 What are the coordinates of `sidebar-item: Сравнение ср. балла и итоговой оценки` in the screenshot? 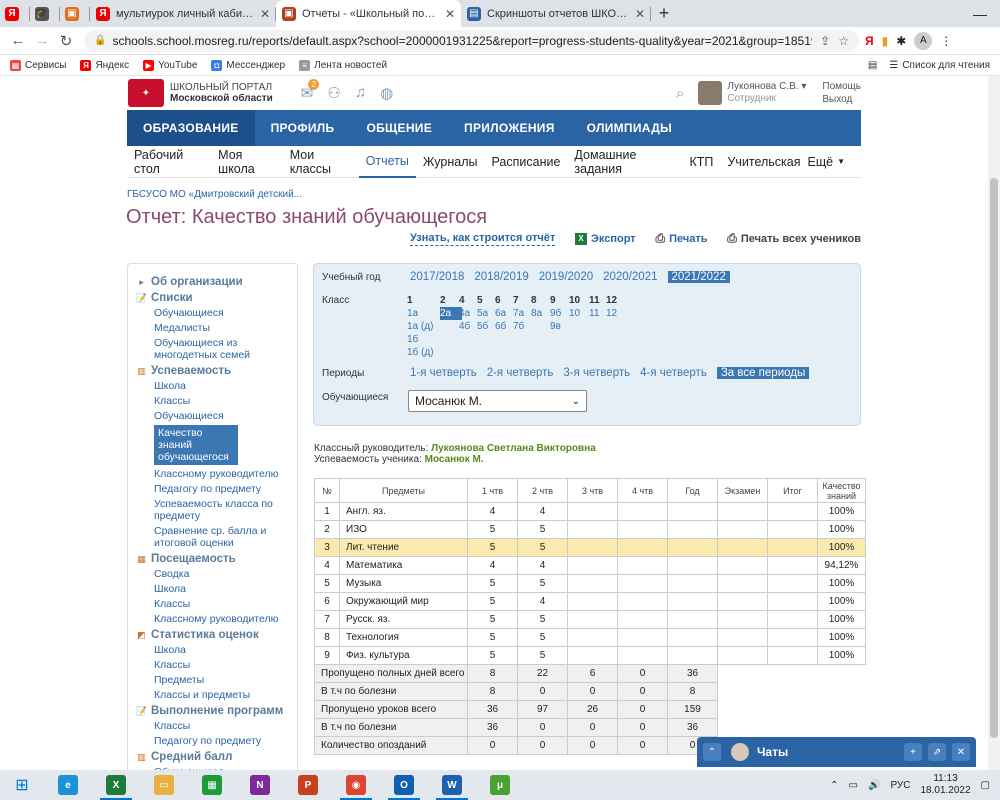 It's located at (216, 537).